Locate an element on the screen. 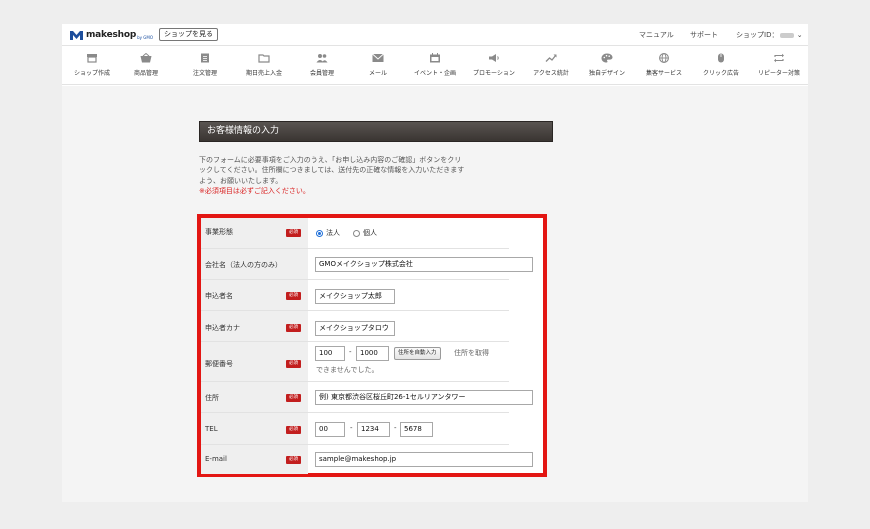 The height and width of the screenshot is (529, 870). shop-id-label: ショップID： is located at coordinates (757, 35).